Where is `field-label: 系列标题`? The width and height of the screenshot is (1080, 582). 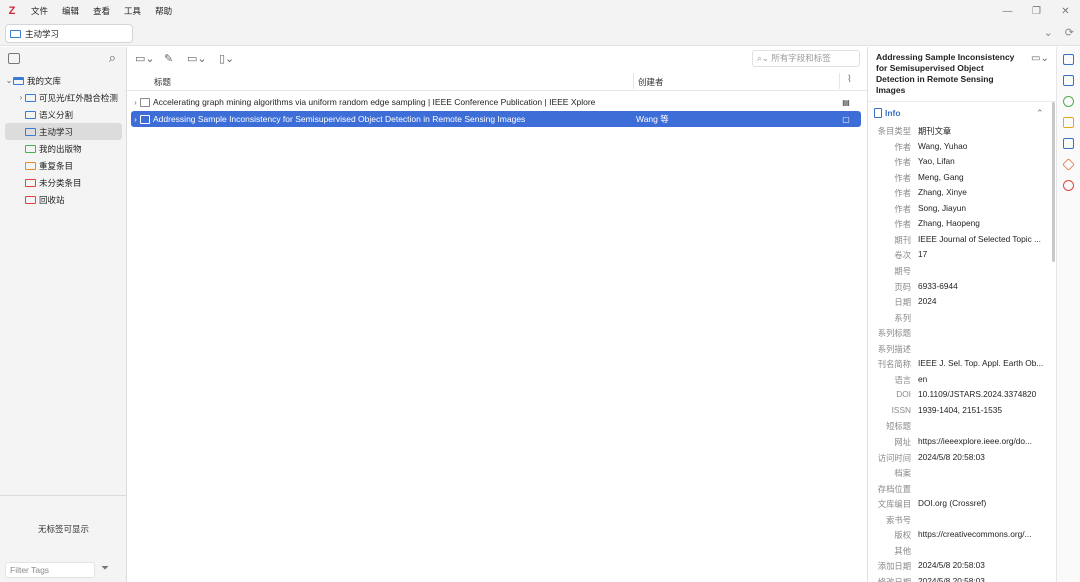 field-label: 系列标题 is located at coordinates (894, 333).